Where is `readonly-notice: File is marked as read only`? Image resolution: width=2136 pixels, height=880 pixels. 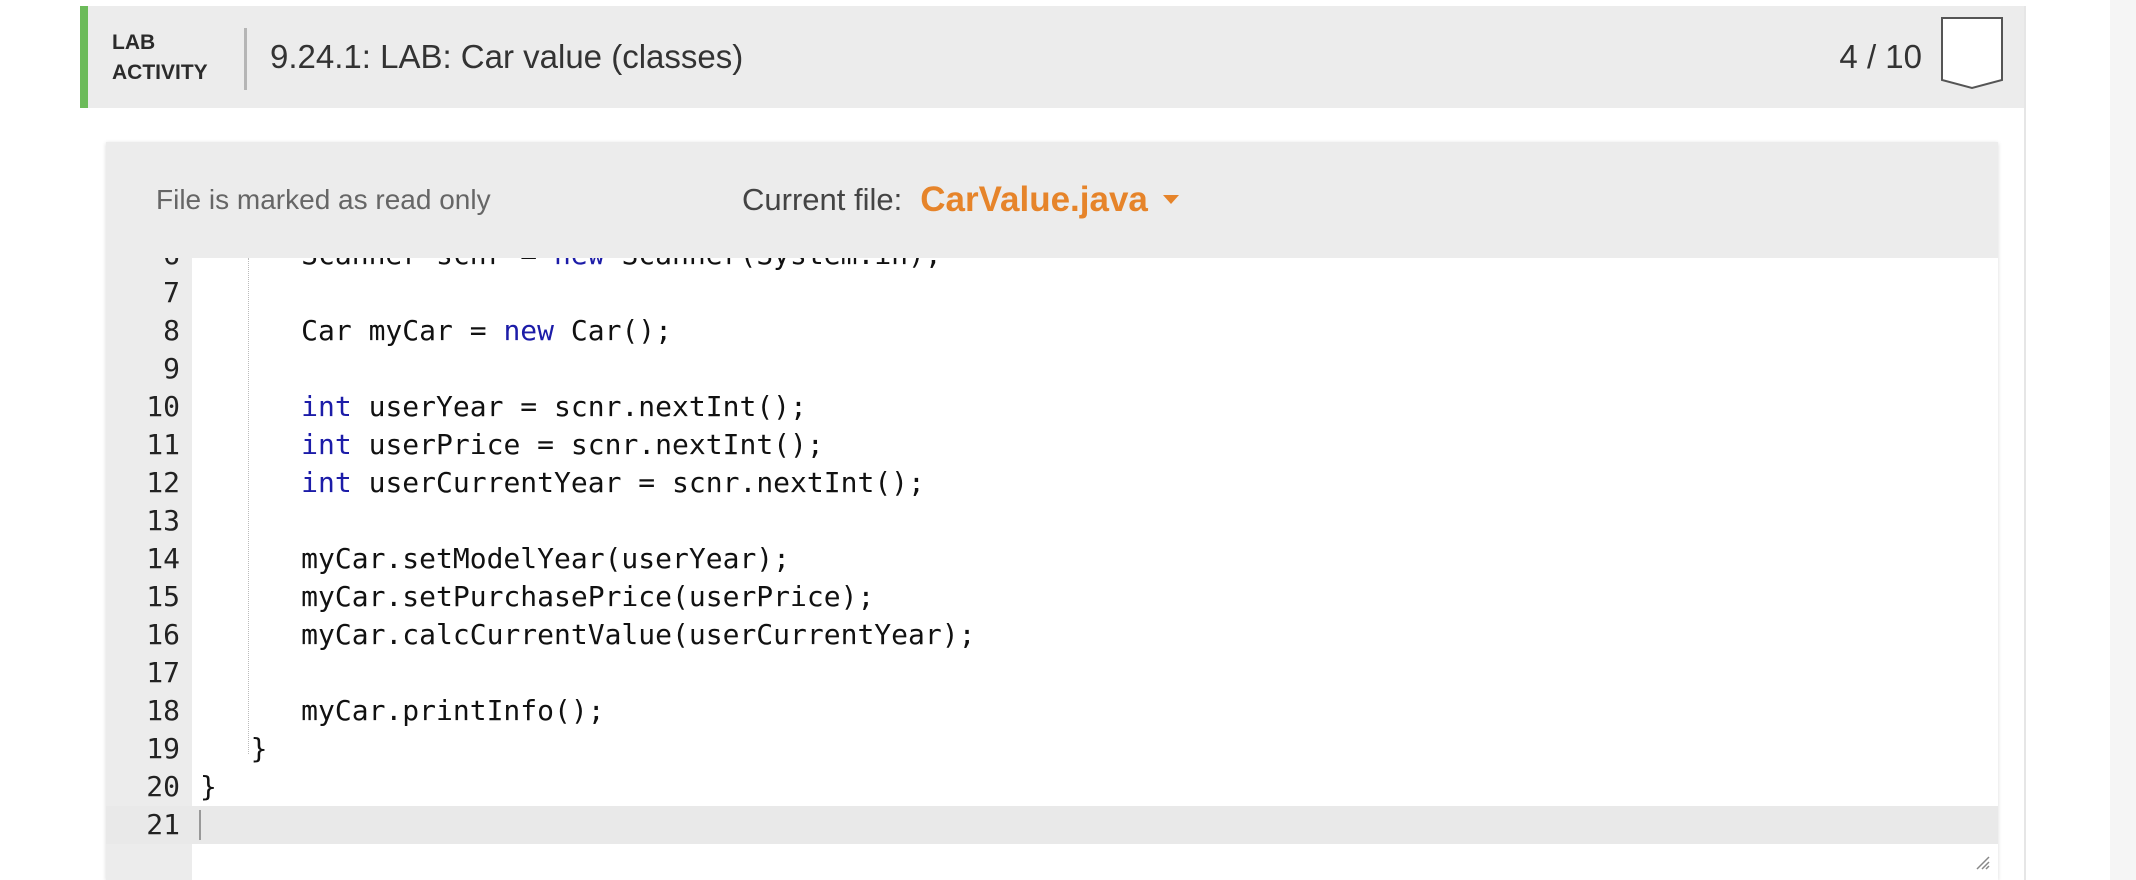 readonly-notice: File is marked as read only is located at coordinates (323, 199).